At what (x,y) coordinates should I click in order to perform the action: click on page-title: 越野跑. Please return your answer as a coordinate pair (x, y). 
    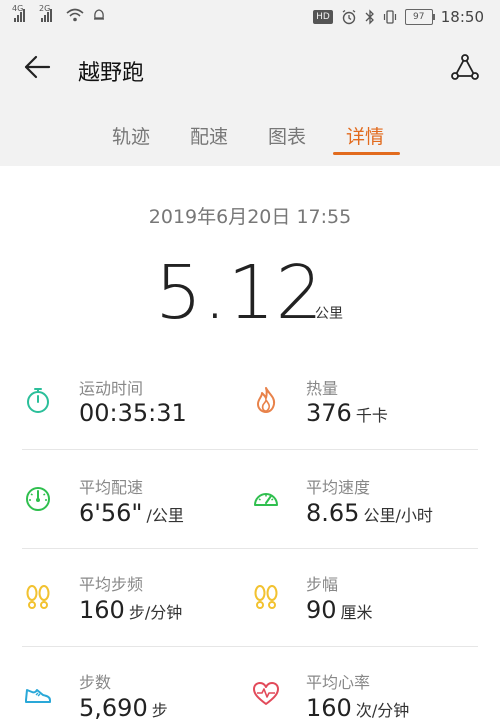
    Looking at the image, I should click on (111, 73).